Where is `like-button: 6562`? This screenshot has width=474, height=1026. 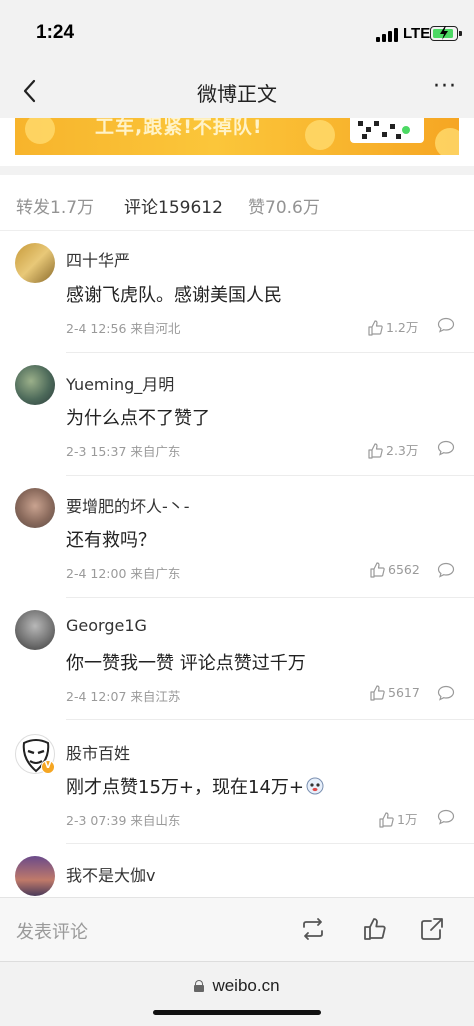 like-button: 6562 is located at coordinates (394, 570).